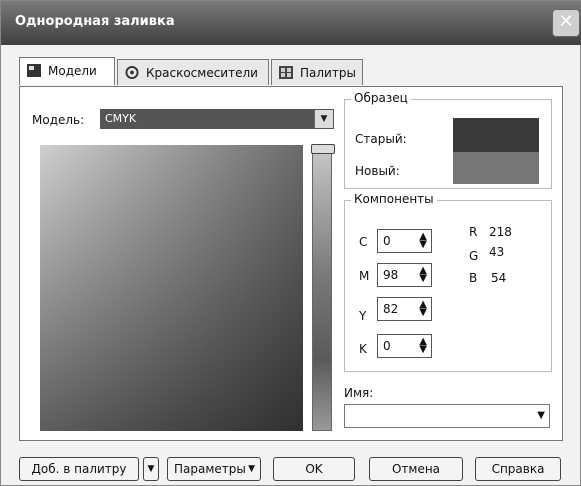 The height and width of the screenshot is (486, 581). What do you see at coordinates (474, 256) in the screenshot?
I see `component-g-label: G` at bounding box center [474, 256].